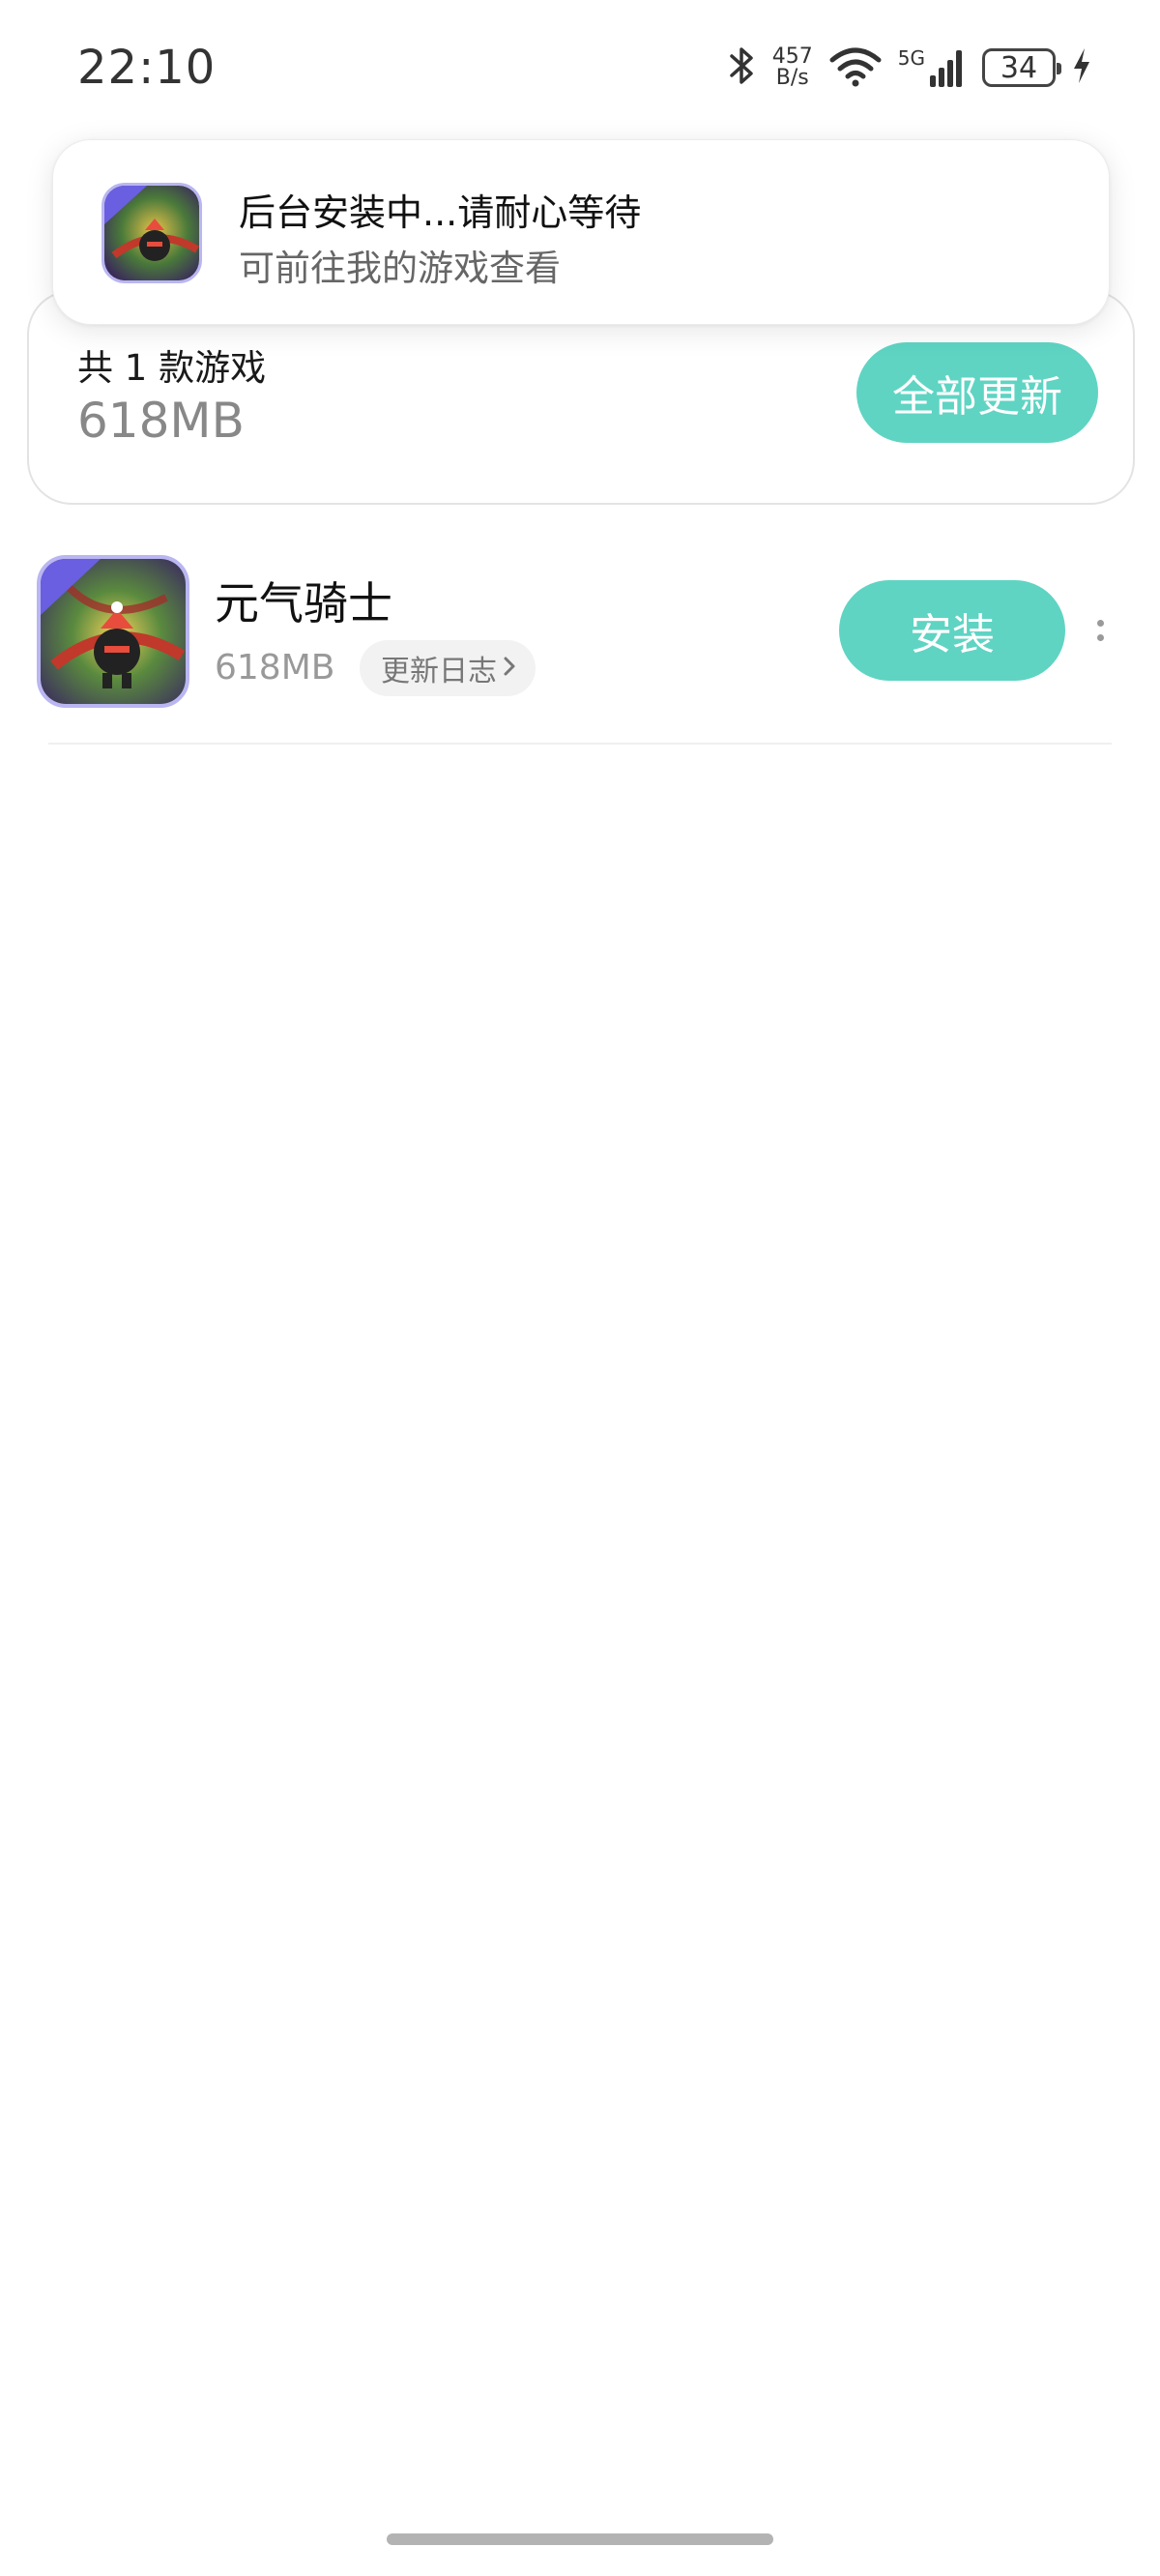 This screenshot has height=2576, width=1160. What do you see at coordinates (439, 672) in the screenshot?
I see `changelog-label: 更新日志` at bounding box center [439, 672].